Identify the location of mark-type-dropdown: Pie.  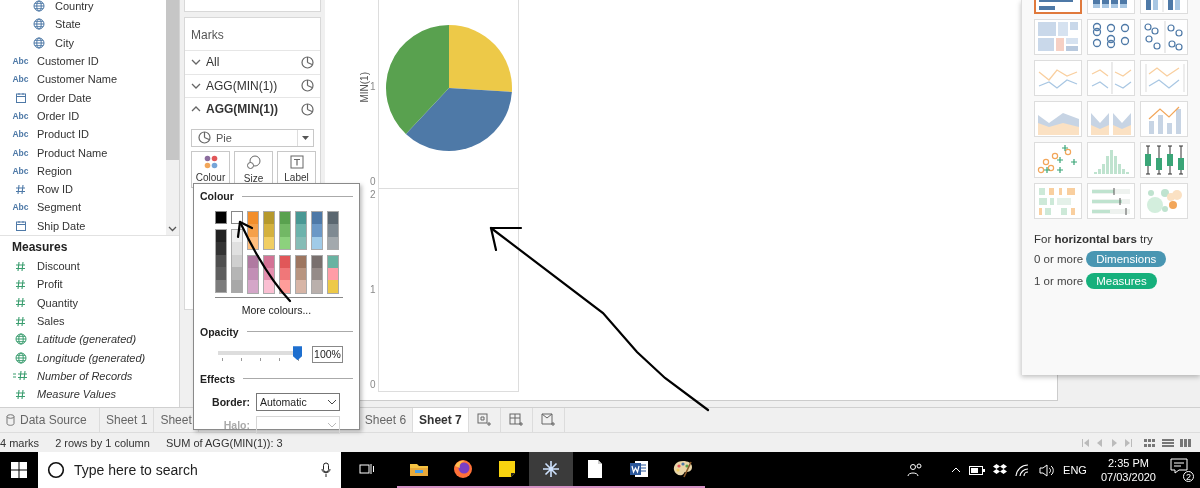
(252, 137).